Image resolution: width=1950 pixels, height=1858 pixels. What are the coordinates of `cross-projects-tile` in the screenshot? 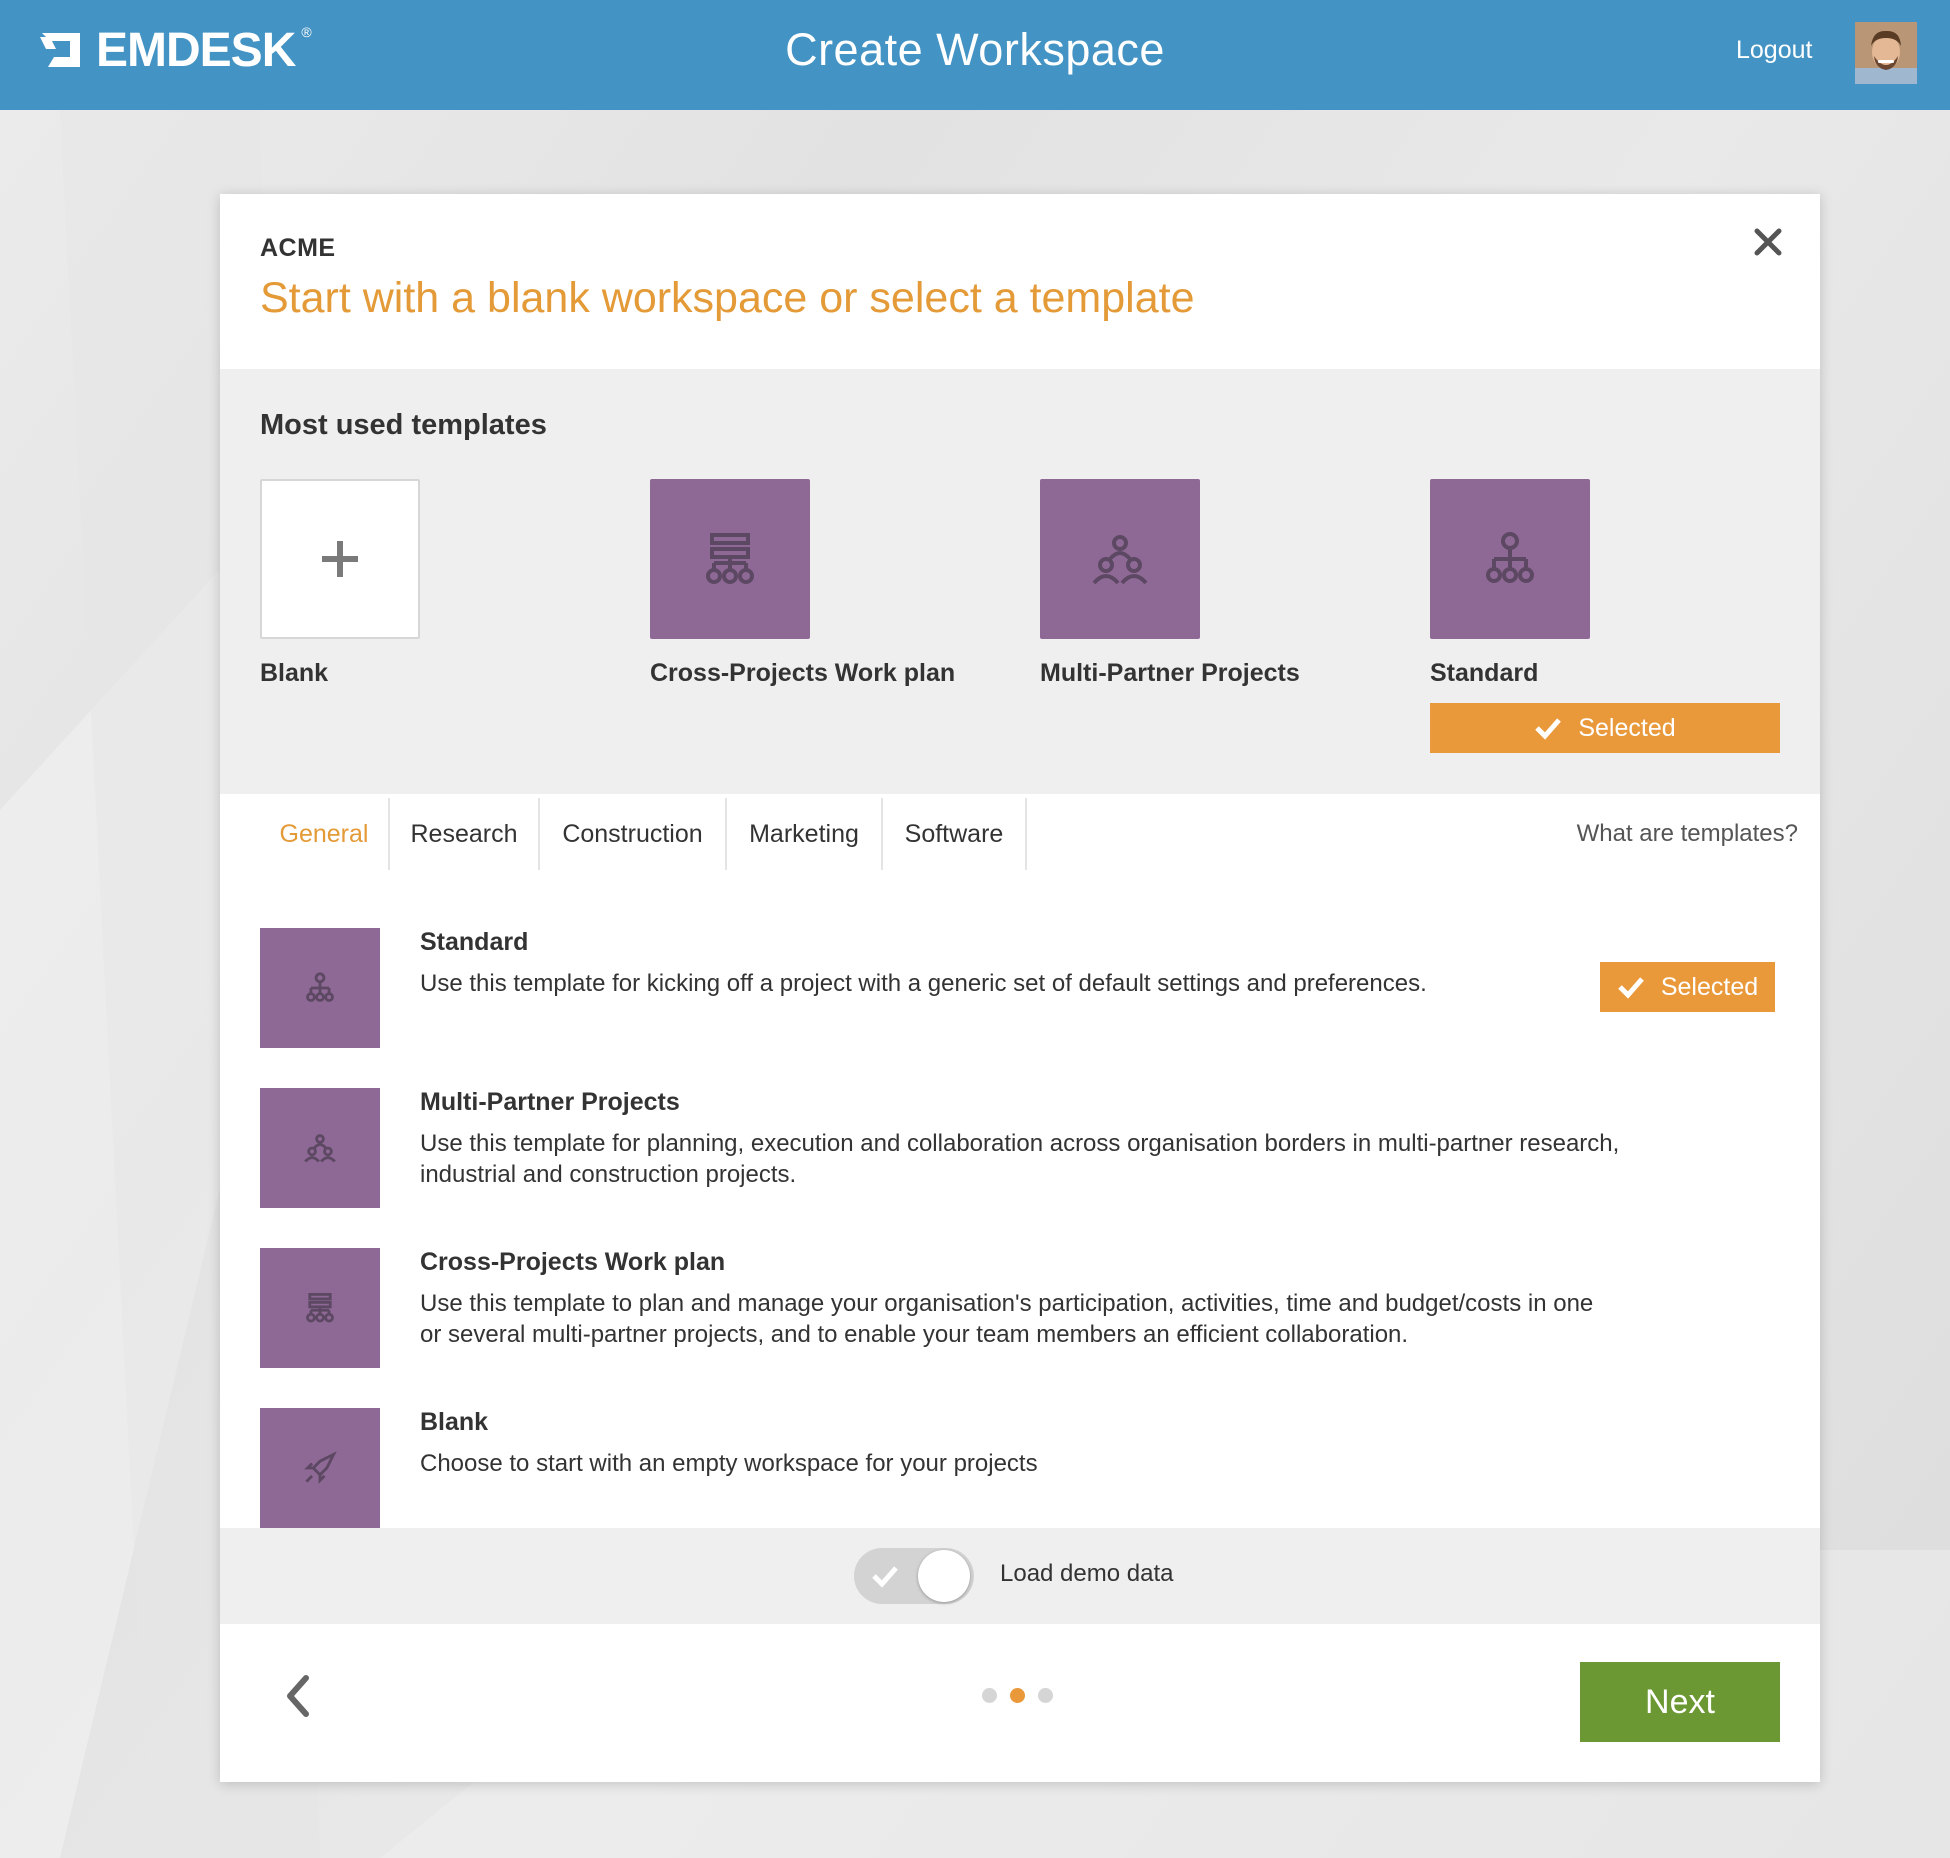 It's located at (730, 559).